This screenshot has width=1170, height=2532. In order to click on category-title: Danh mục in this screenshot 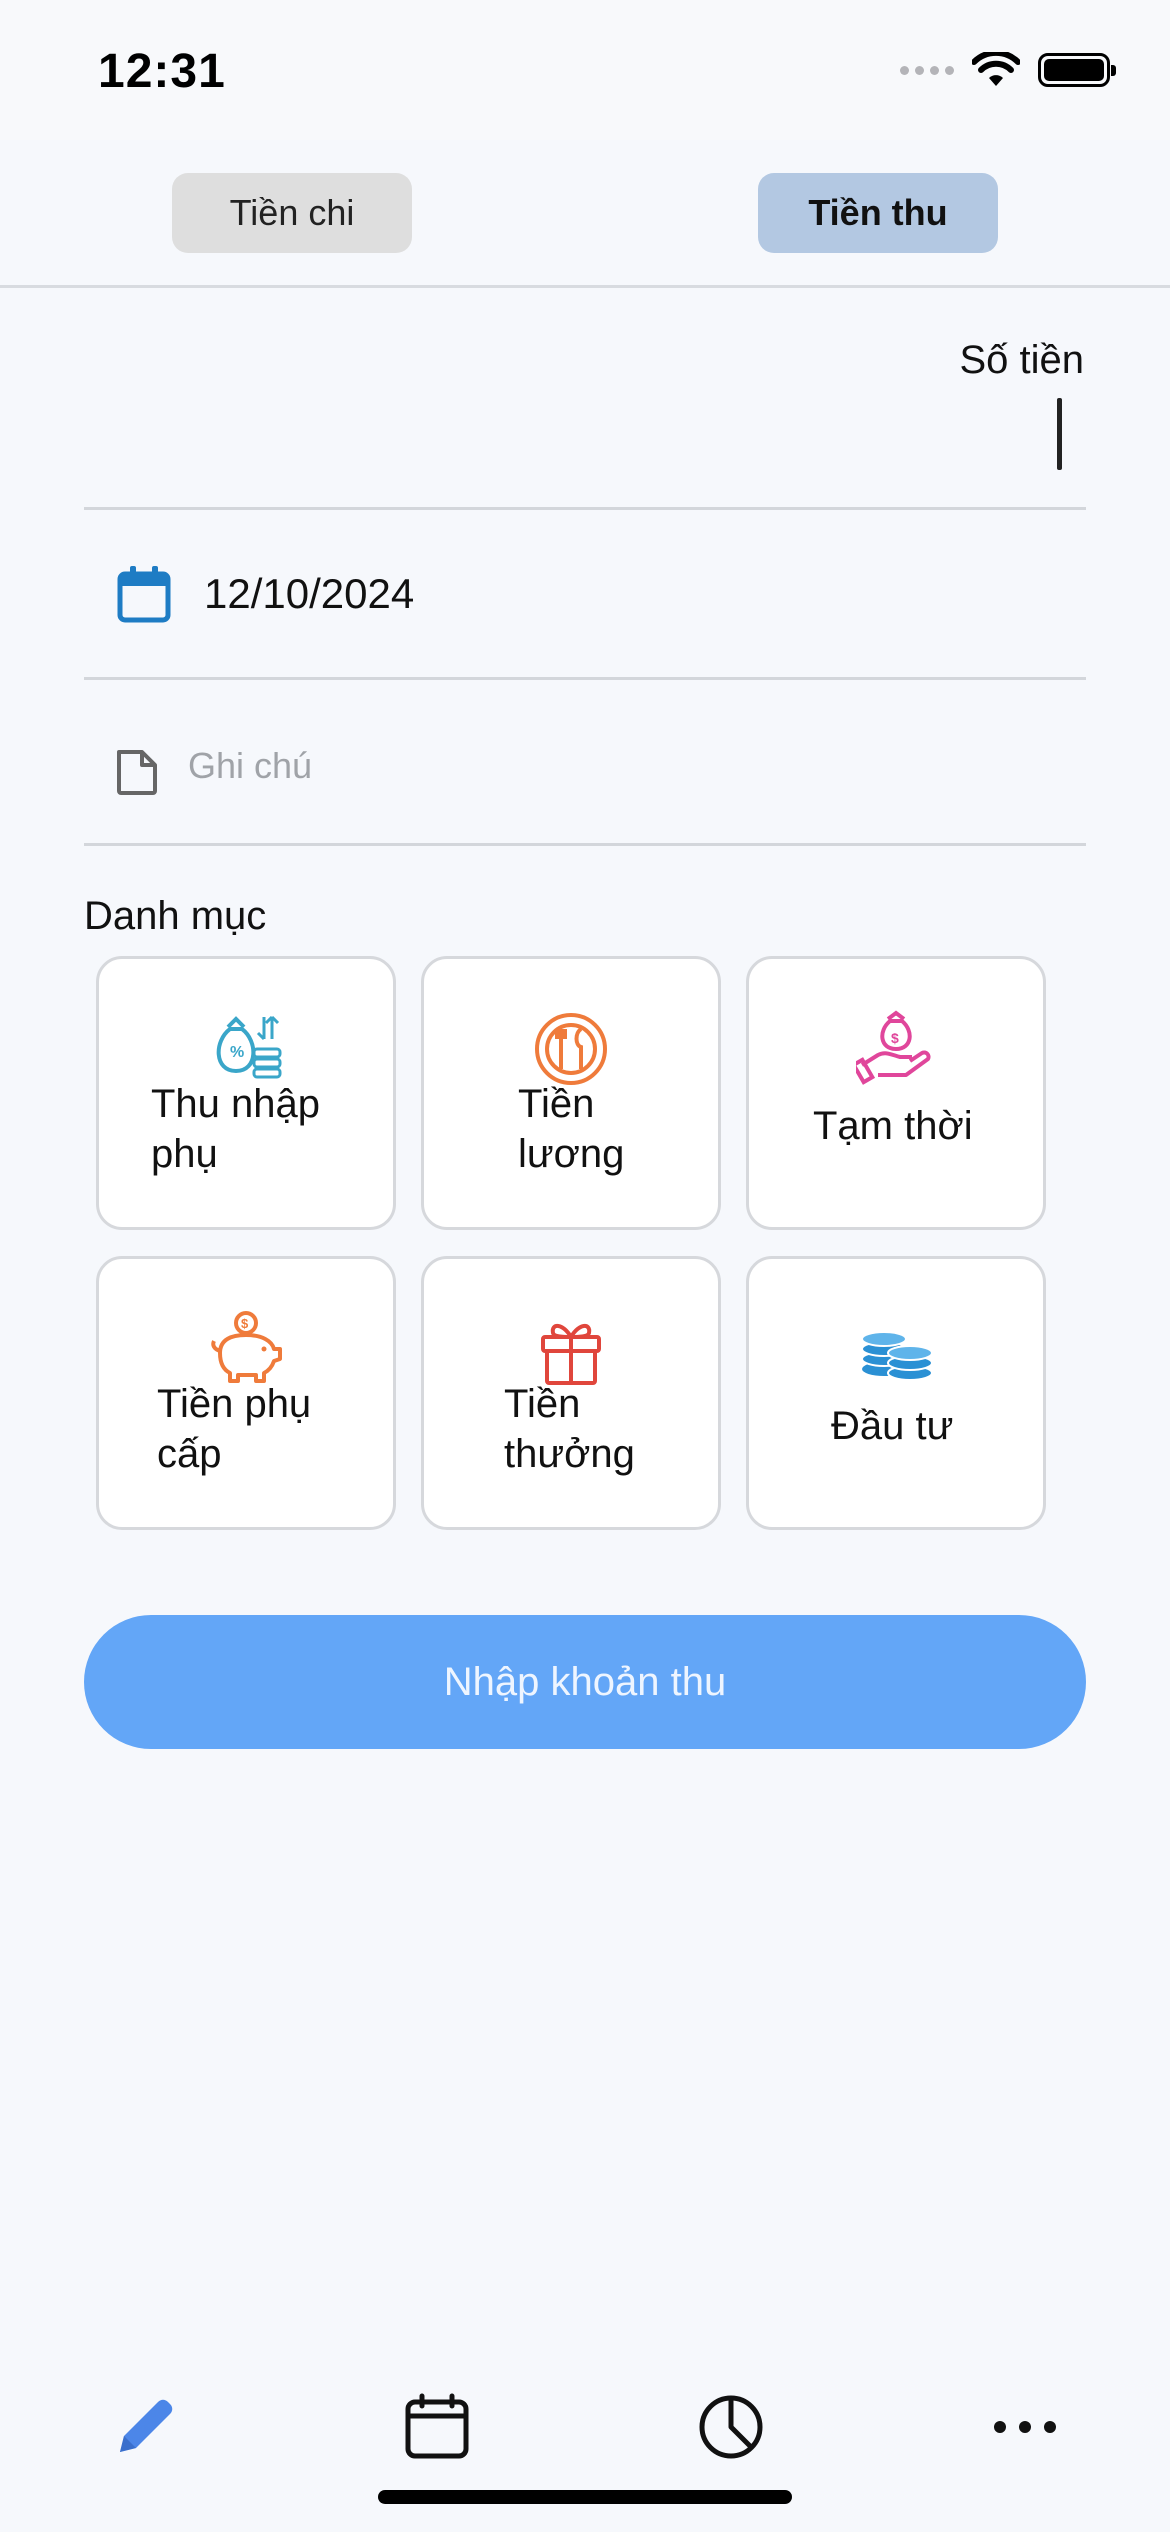, I will do `click(175, 916)`.